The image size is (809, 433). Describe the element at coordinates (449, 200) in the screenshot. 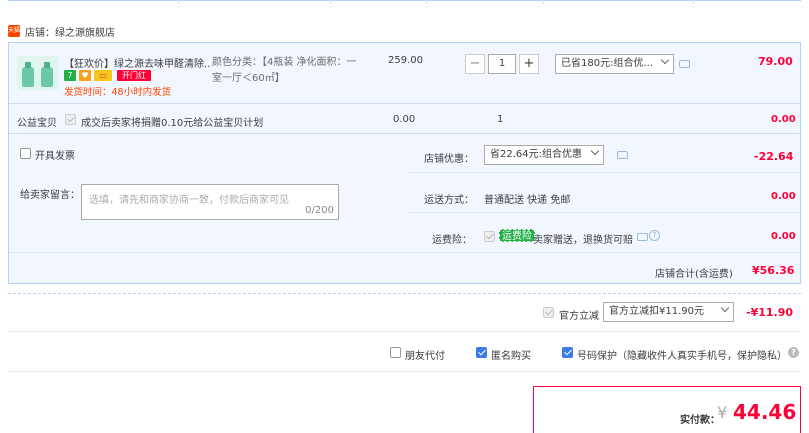

I see `delivery-label: 运送方式：` at that location.